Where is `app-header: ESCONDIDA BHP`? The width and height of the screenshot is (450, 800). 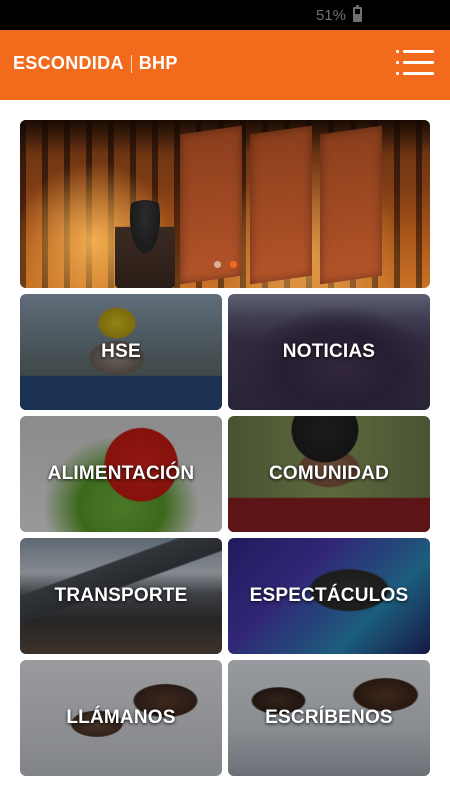
app-header: ESCONDIDA BHP is located at coordinates (225, 65).